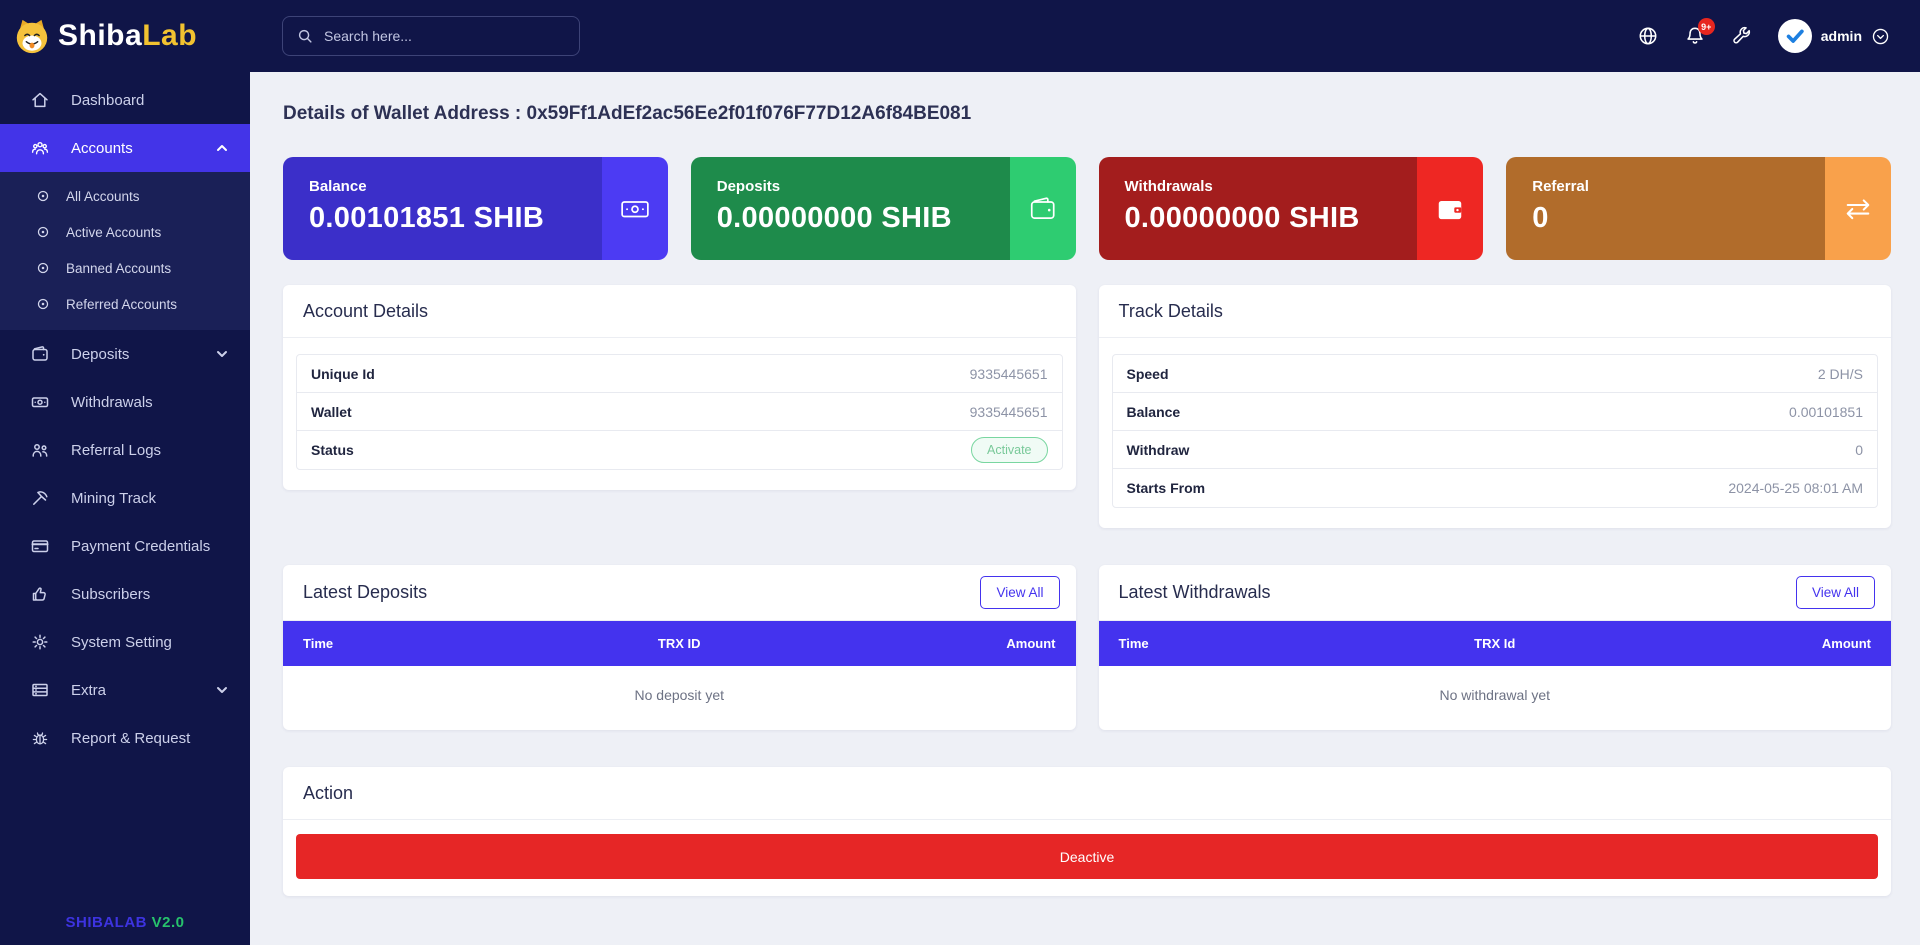  What do you see at coordinates (1795, 488) in the screenshot?
I see `row-value: 2024-05-25 08:01 AM` at bounding box center [1795, 488].